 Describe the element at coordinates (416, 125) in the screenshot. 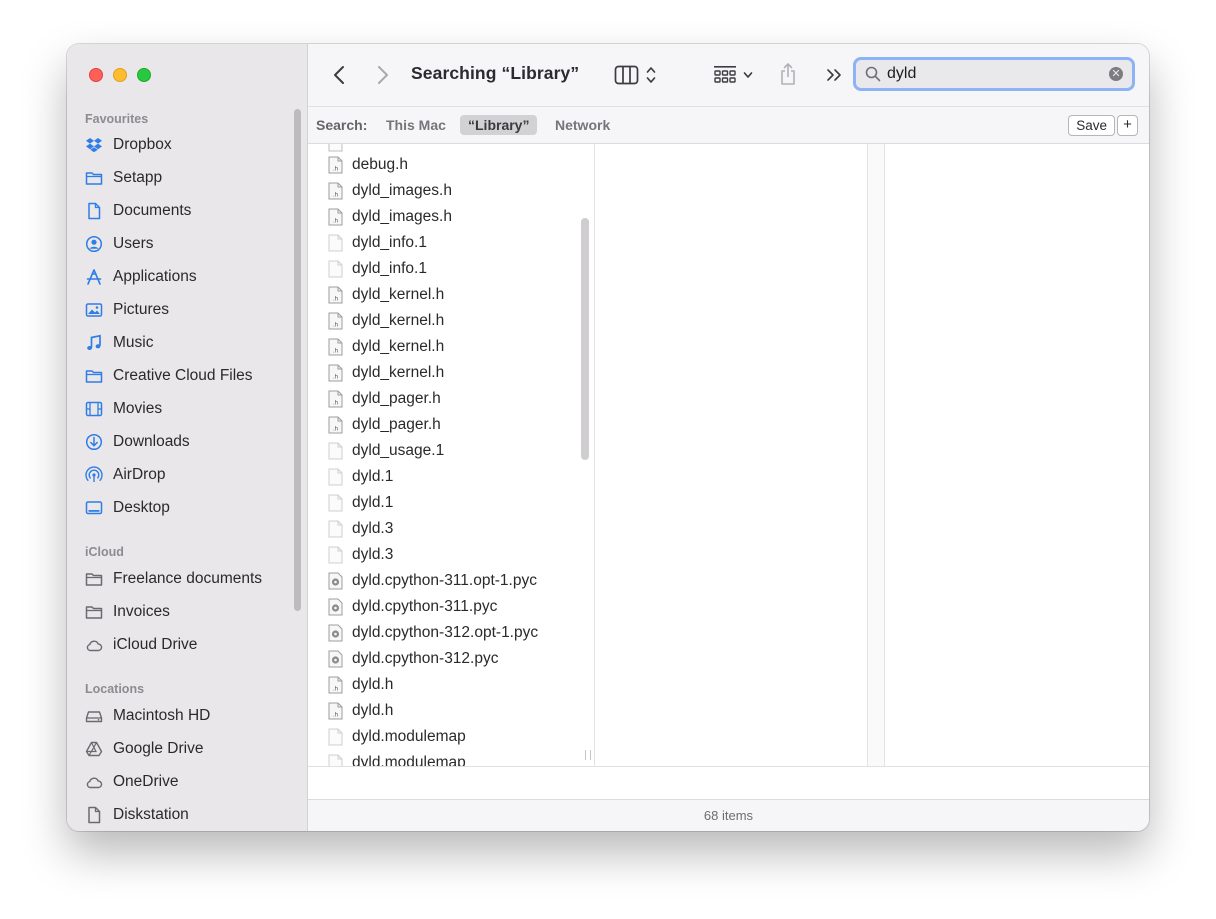

I see `scope-option-this-mac: This Mac` at that location.